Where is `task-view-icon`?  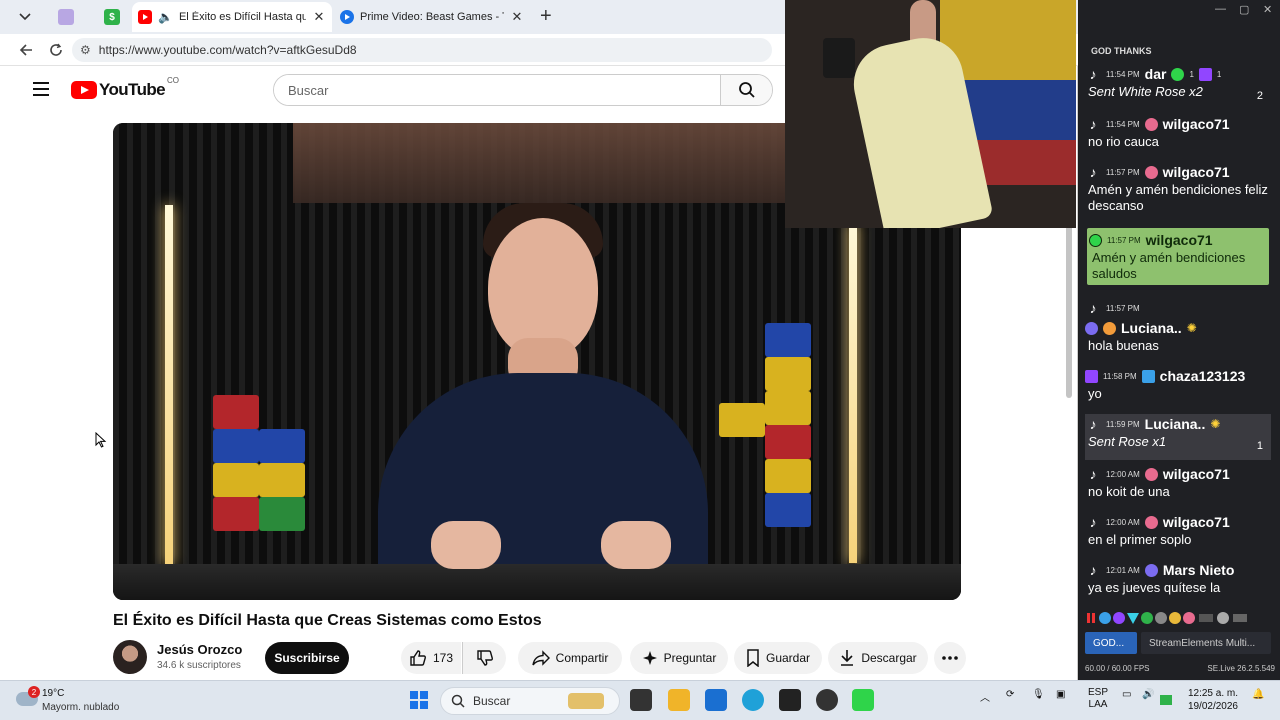
task-view-icon is located at coordinates (641, 700).